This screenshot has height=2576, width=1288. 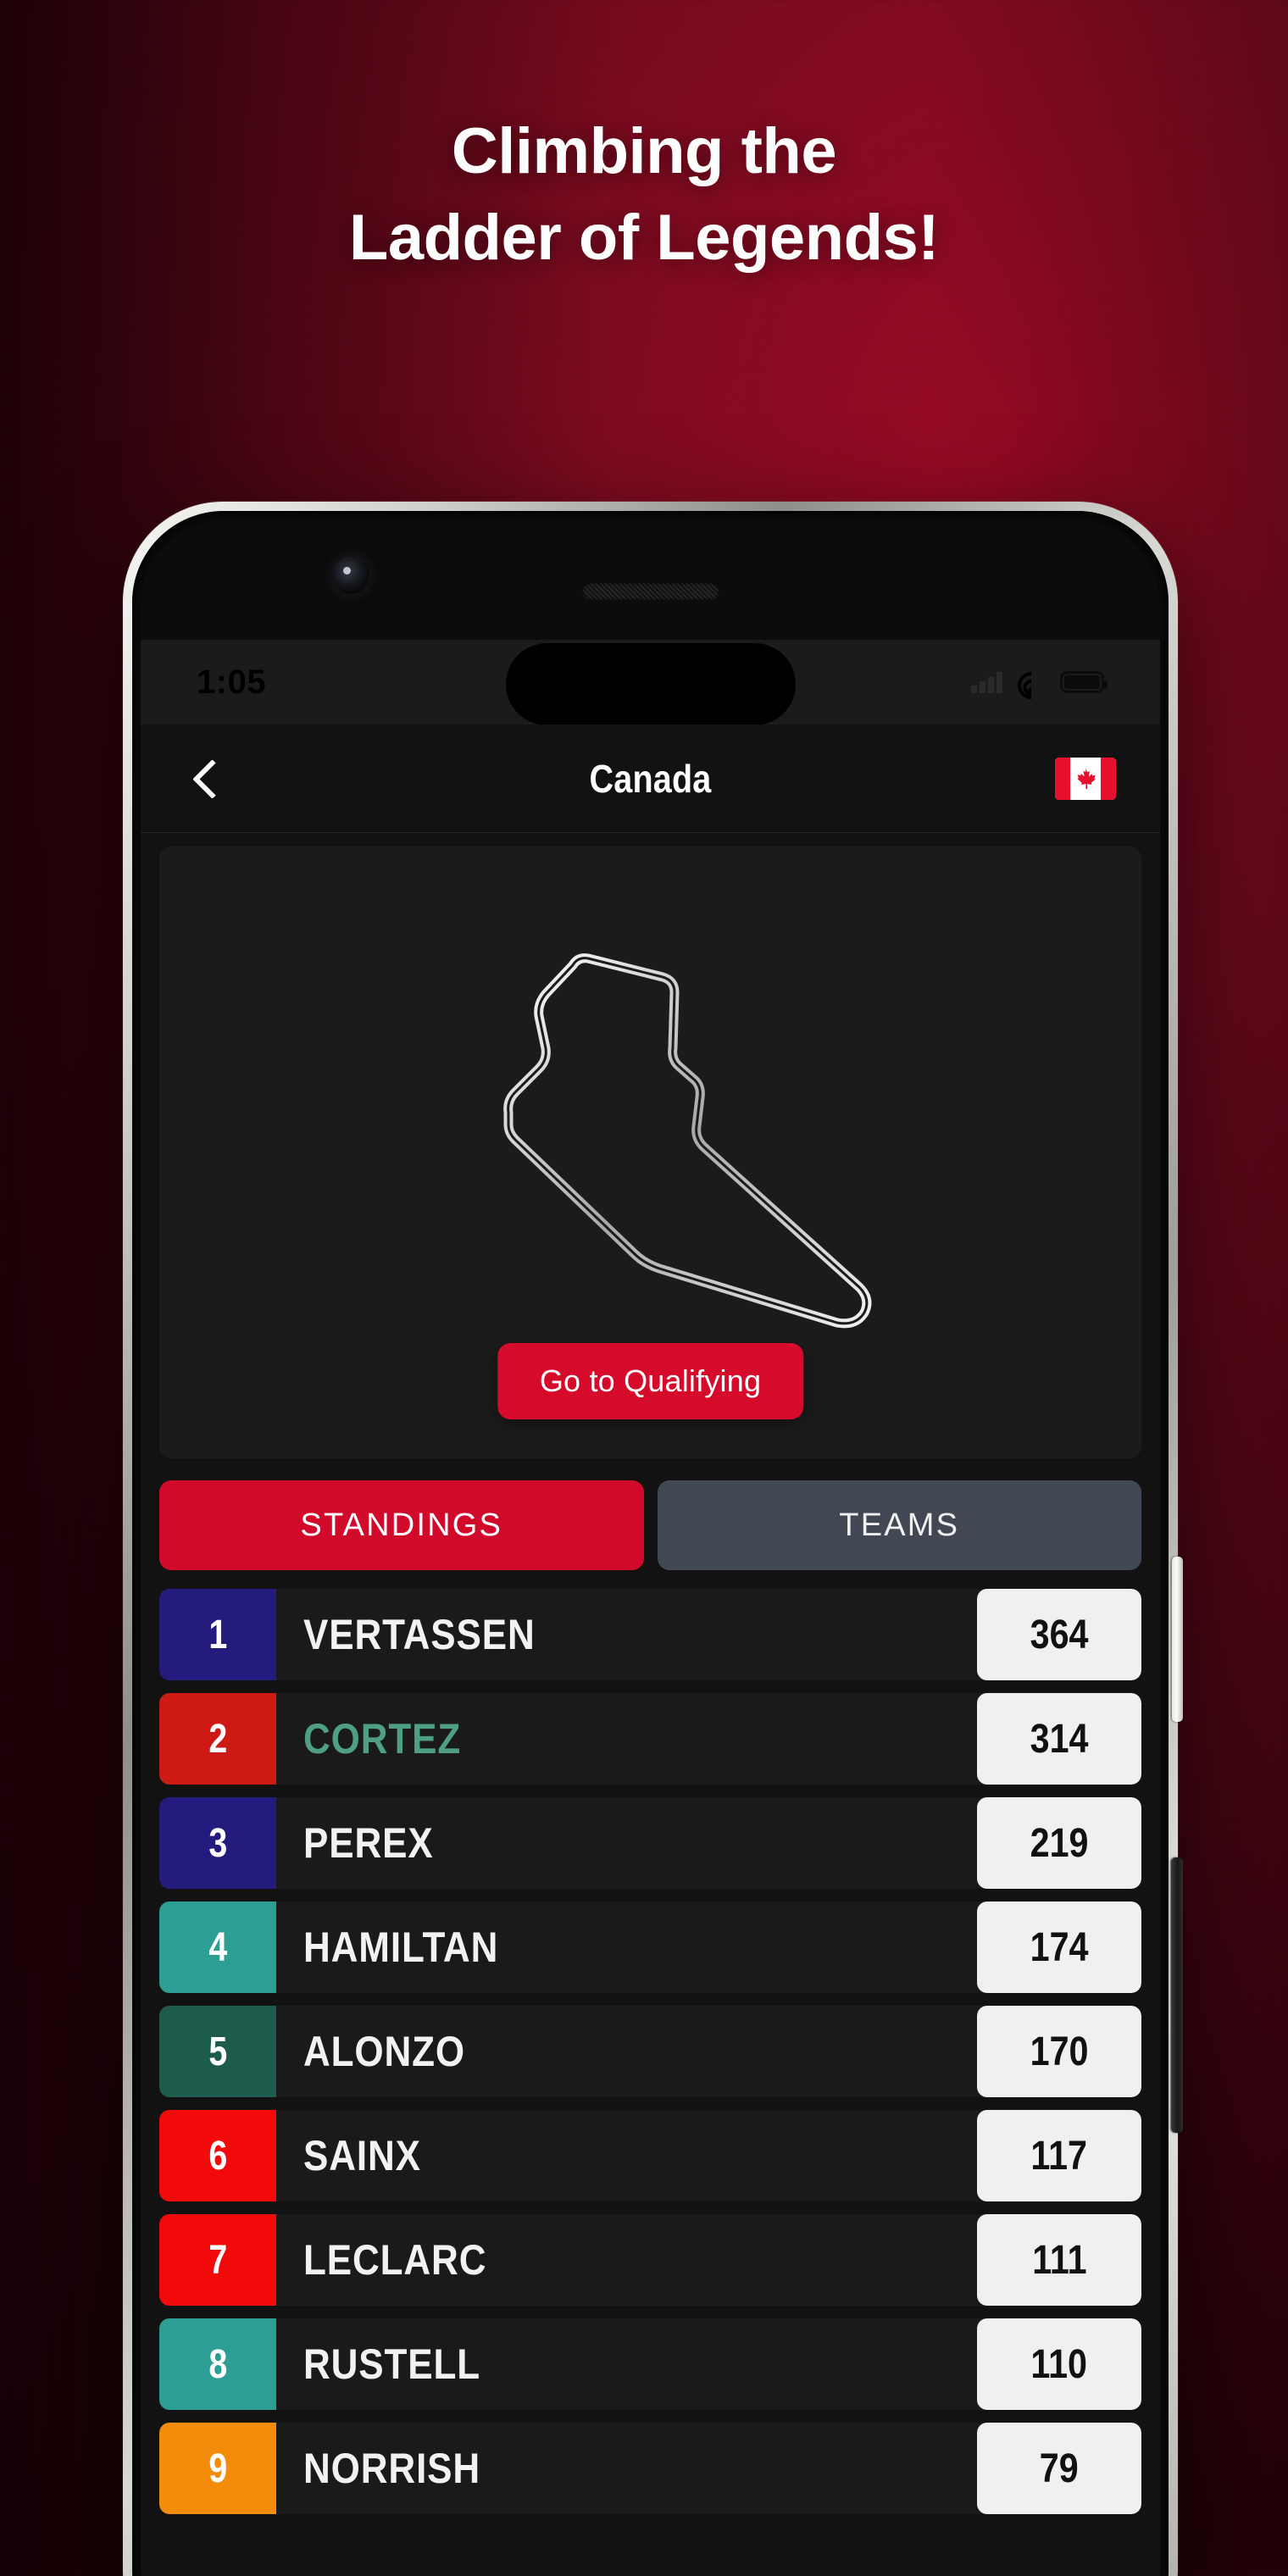 I want to click on front-camera-icon, so click(x=350, y=575).